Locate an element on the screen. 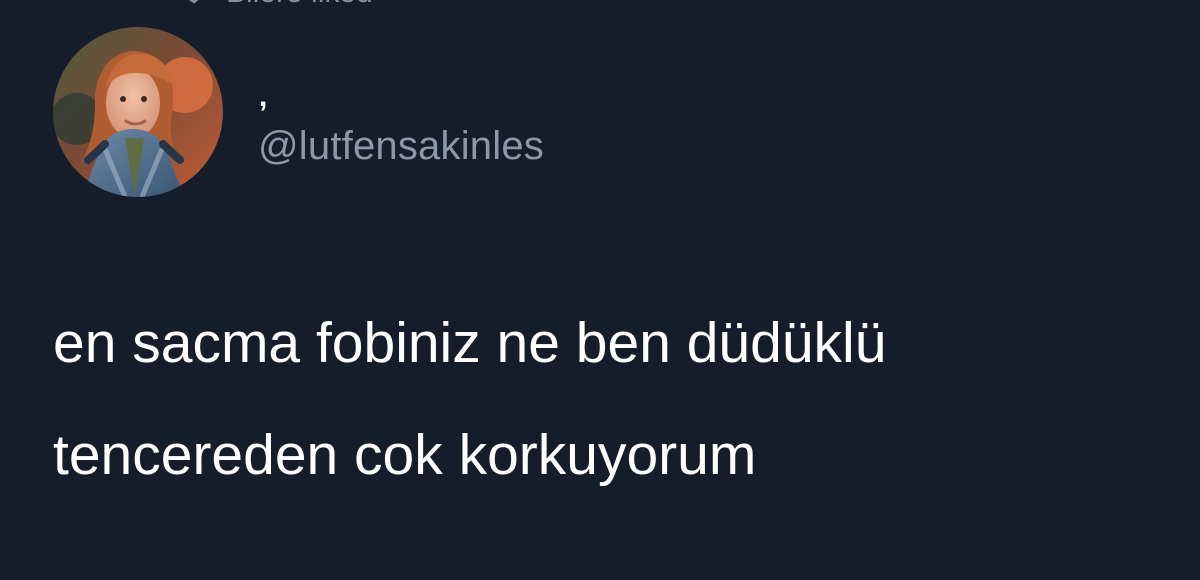 The image size is (1200, 580). heart-icon is located at coordinates (194, 3).